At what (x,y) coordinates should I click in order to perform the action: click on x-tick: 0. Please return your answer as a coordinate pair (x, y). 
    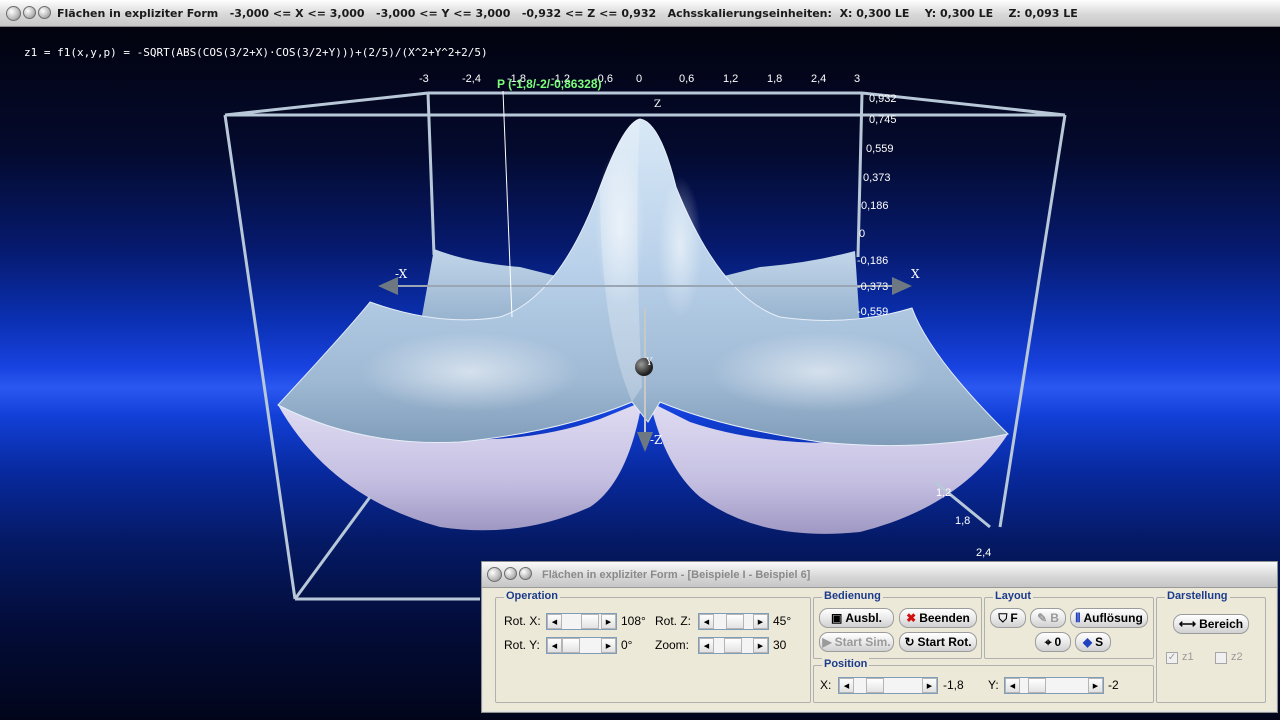
    Looking at the image, I should click on (639, 79).